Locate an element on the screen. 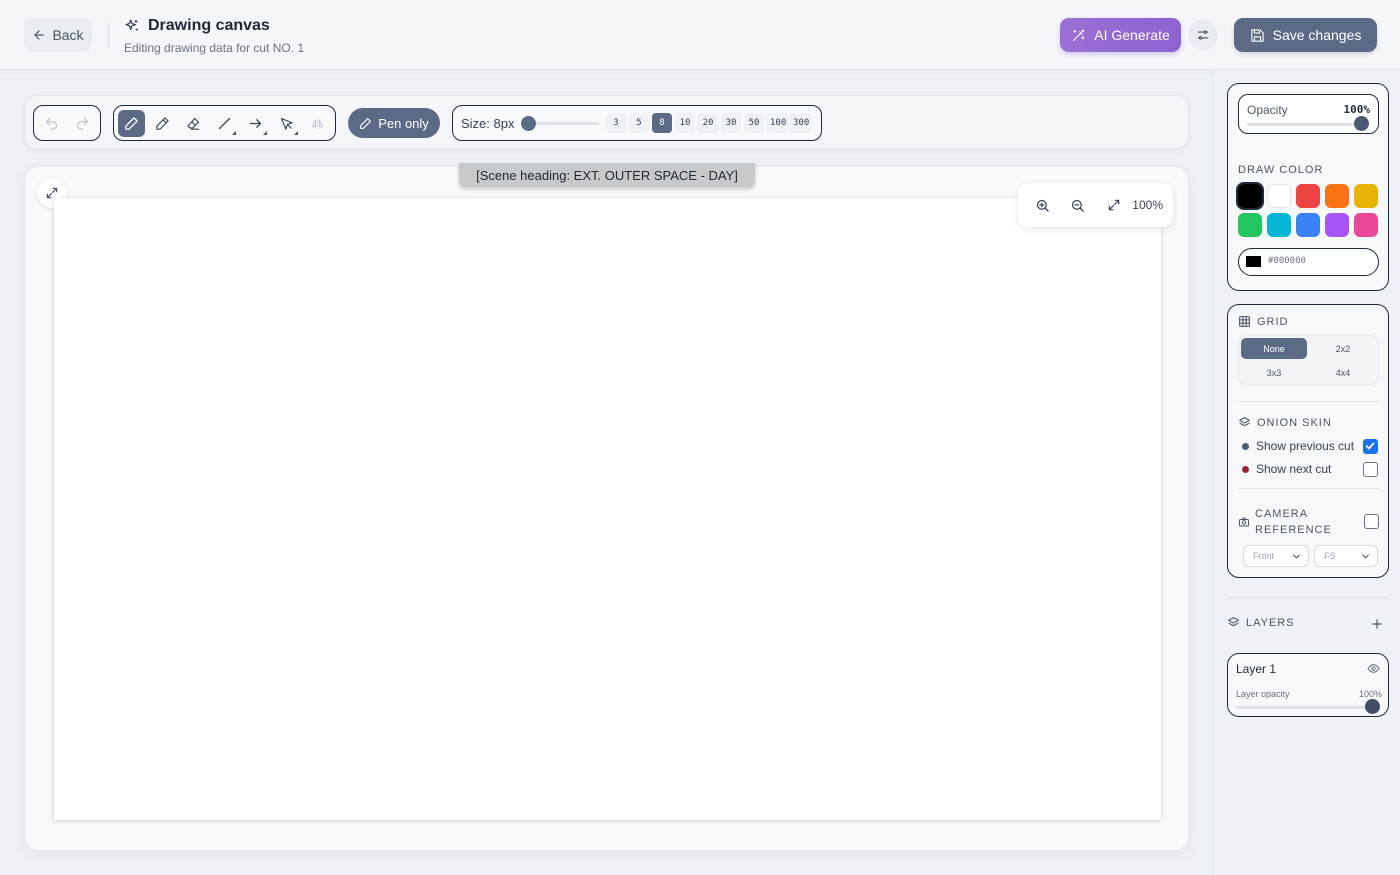 This screenshot has height=875, width=1400. size-preset-20: 20 is located at coordinates (708, 123).